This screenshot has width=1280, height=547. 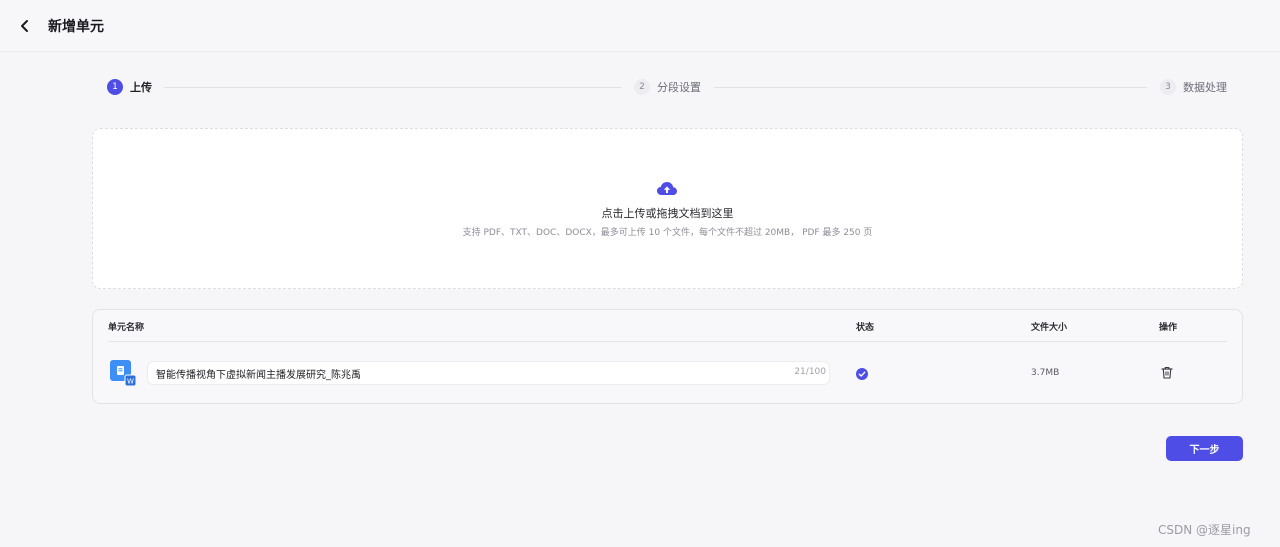 What do you see at coordinates (76, 26) in the screenshot?
I see `page-title: 新增单元` at bounding box center [76, 26].